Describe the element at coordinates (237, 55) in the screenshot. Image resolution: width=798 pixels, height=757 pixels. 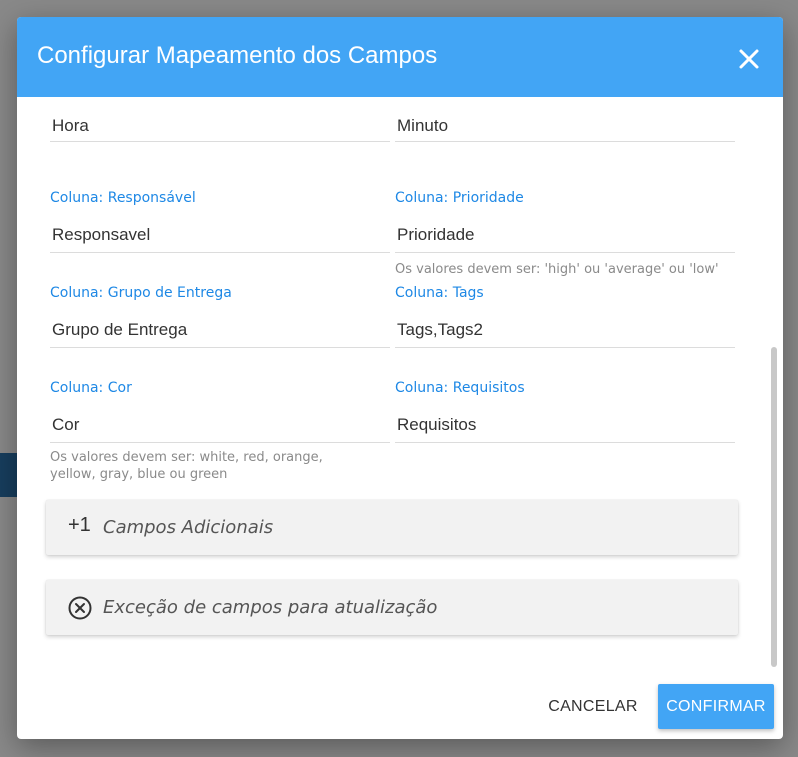
I see `dialog-title: Configurar Mapeamento dos Campos` at that location.